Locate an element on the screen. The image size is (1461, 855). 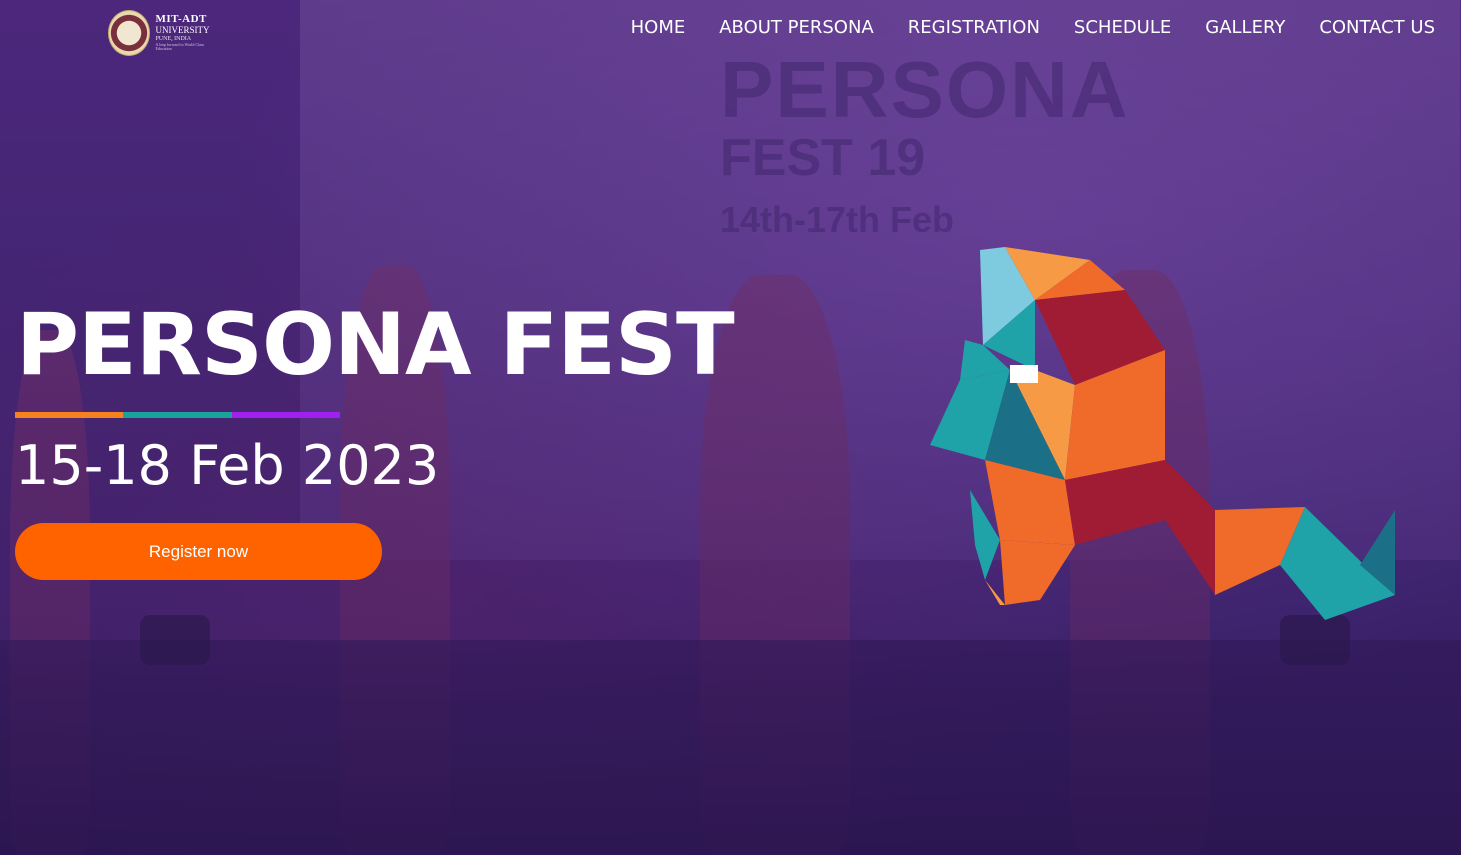
nav-schedule: SCHEDULE is located at coordinates (1122, 27).